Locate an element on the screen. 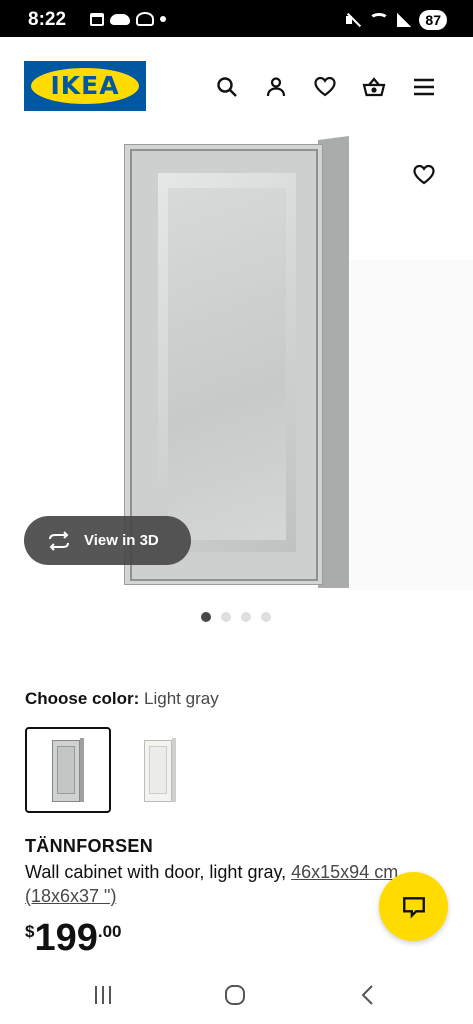 The width and height of the screenshot is (473, 1024). color-option-white is located at coordinates (160, 770).